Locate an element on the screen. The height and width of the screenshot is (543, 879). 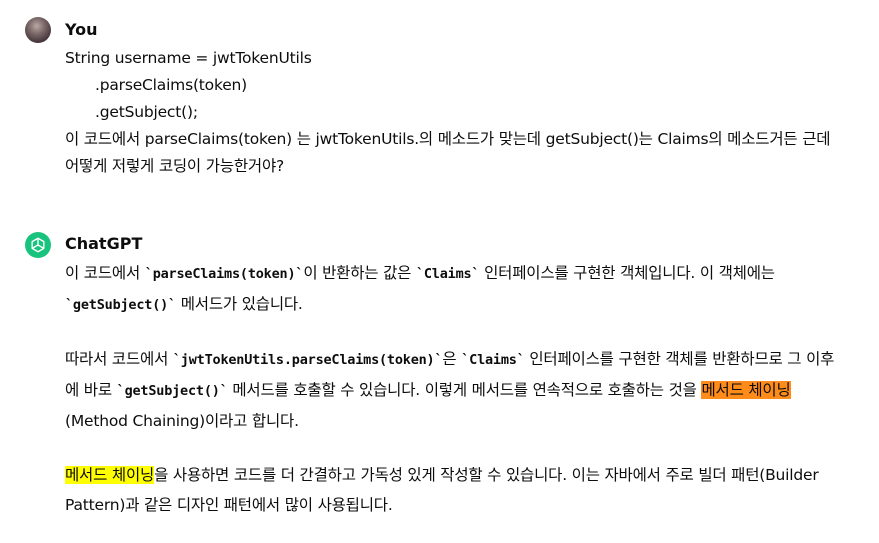
text: 메서드를 호출할 수 있습니다. 이렇게 메서드를 연속적으로 호출하는 것을 is located at coordinates (464, 390).